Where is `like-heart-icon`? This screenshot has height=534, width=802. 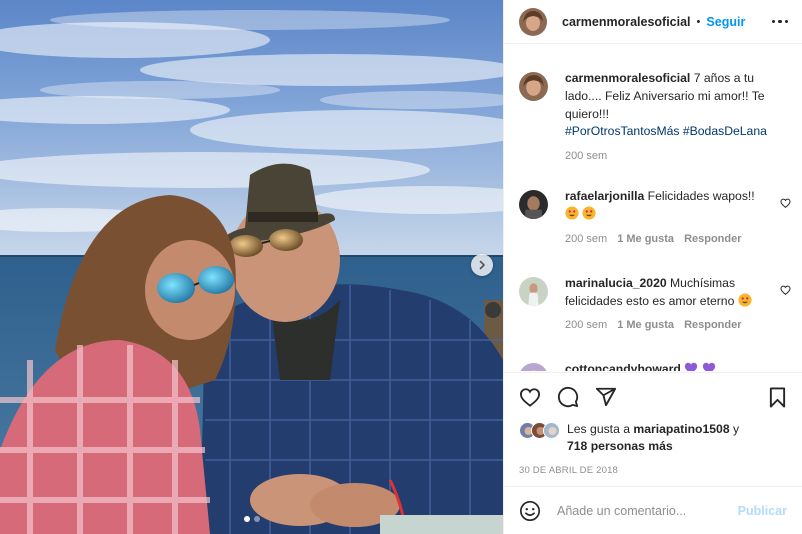 like-heart-icon is located at coordinates (530, 397).